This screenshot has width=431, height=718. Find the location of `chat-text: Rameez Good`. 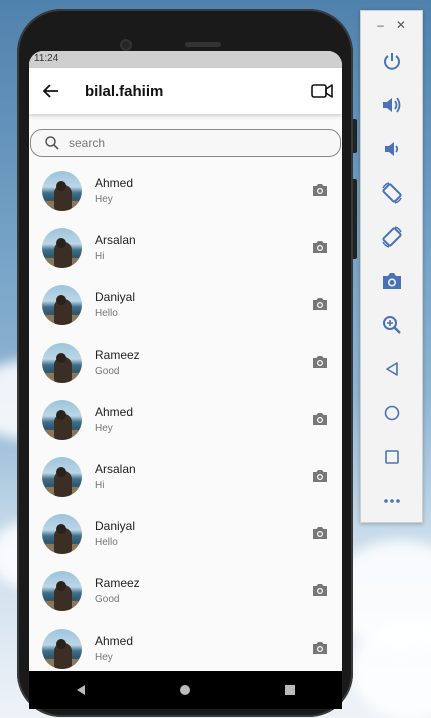

chat-text: Rameez Good is located at coordinates (117, 590).